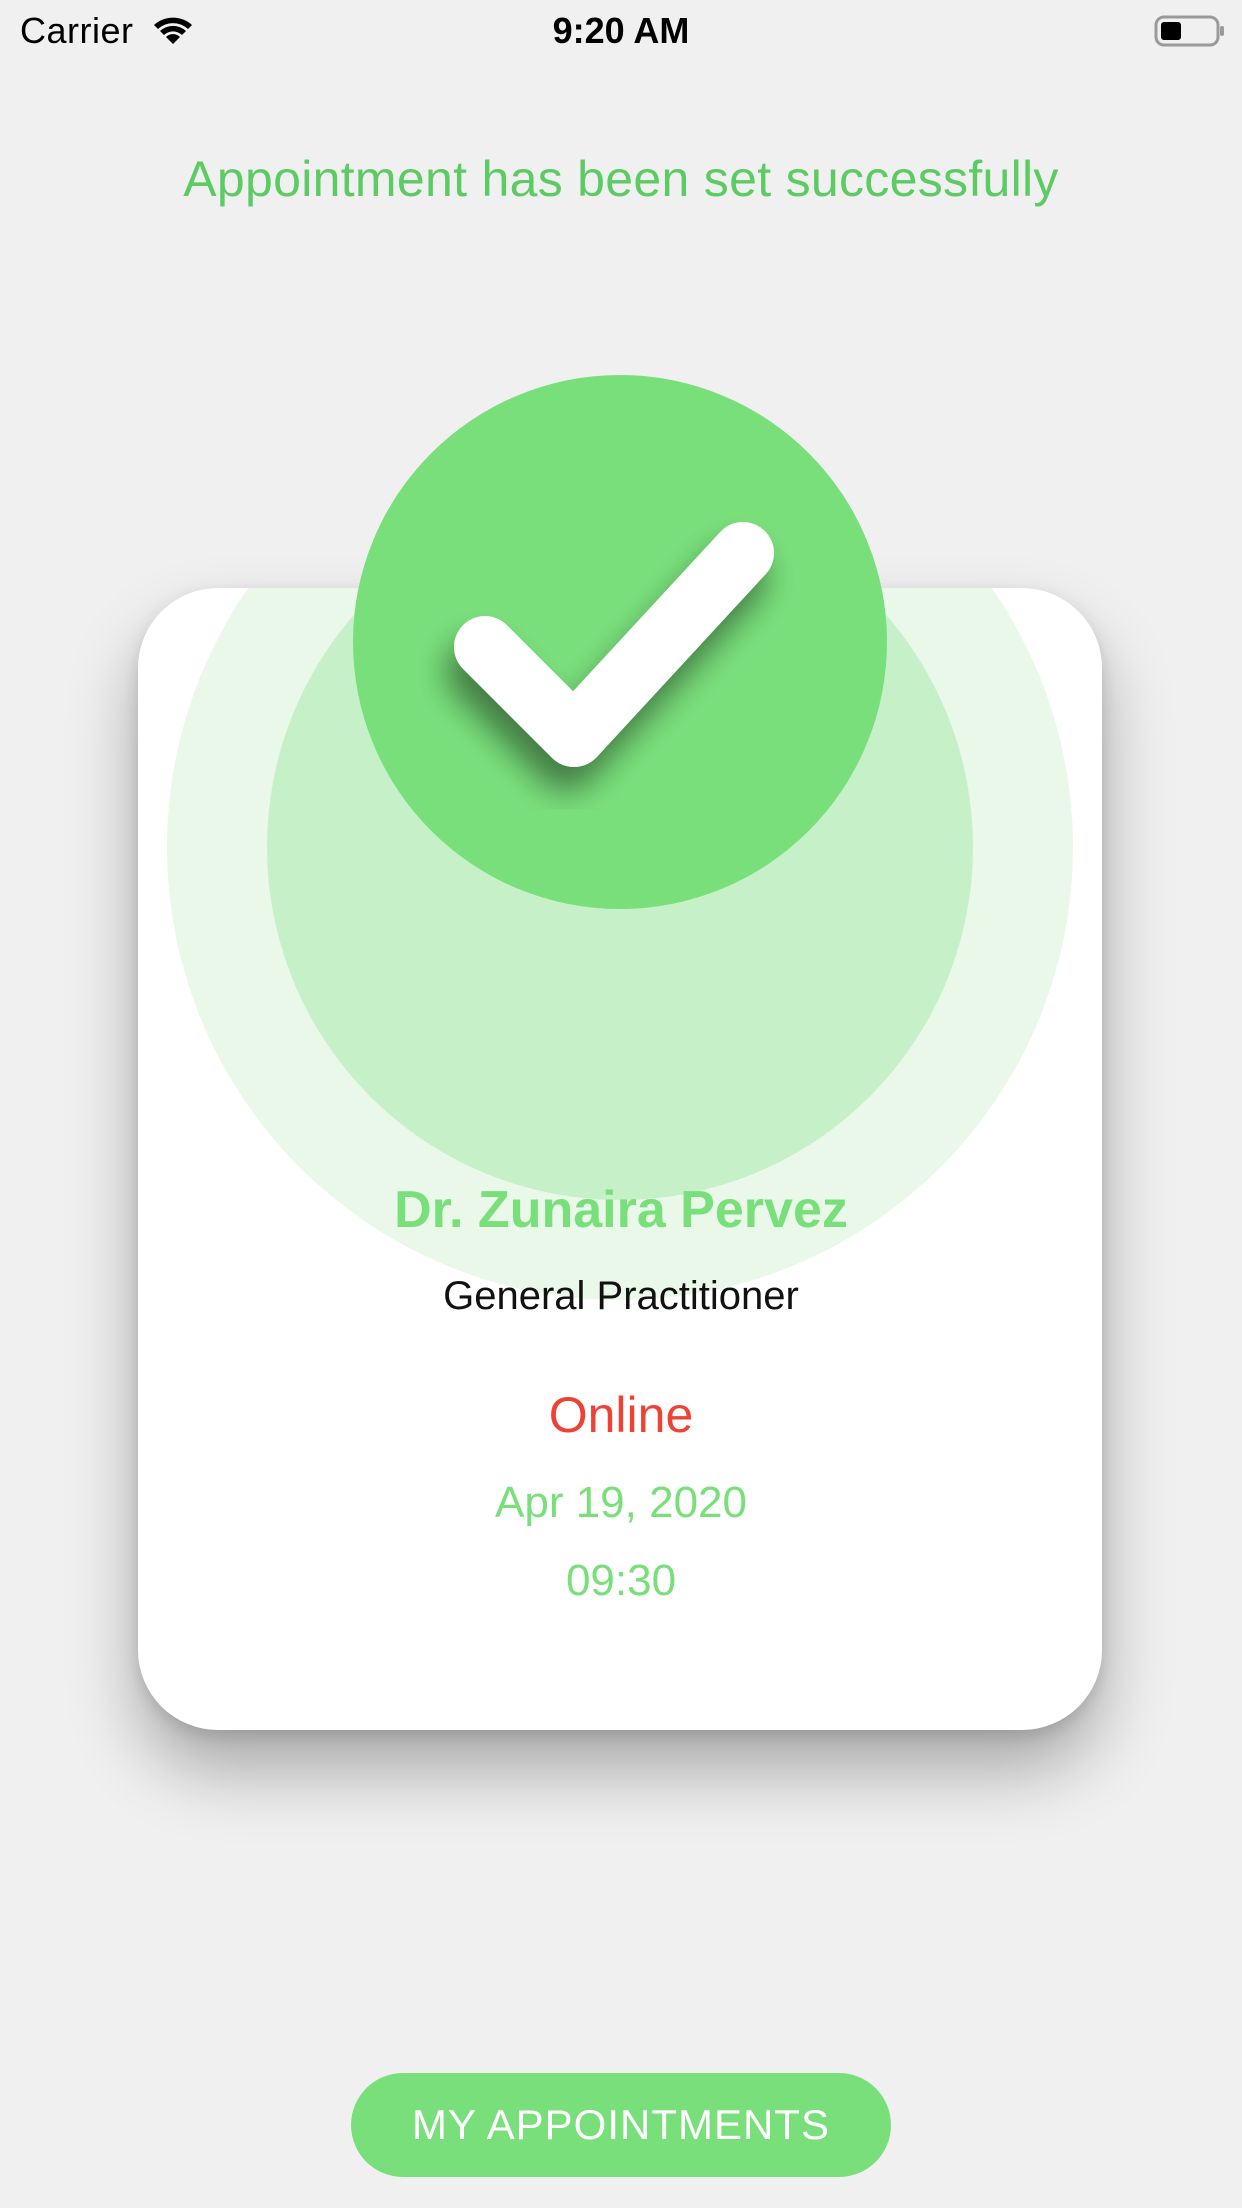 The image size is (1242, 2208). What do you see at coordinates (621, 1580) in the screenshot?
I see `appointment-time: 09:30` at bounding box center [621, 1580].